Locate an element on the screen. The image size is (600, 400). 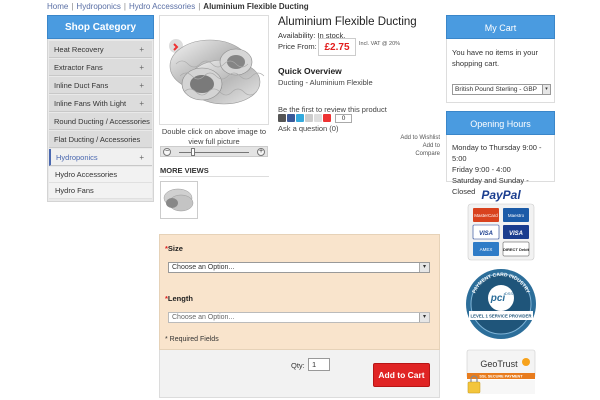
padlock-icon is located at coordinates (474, 387).